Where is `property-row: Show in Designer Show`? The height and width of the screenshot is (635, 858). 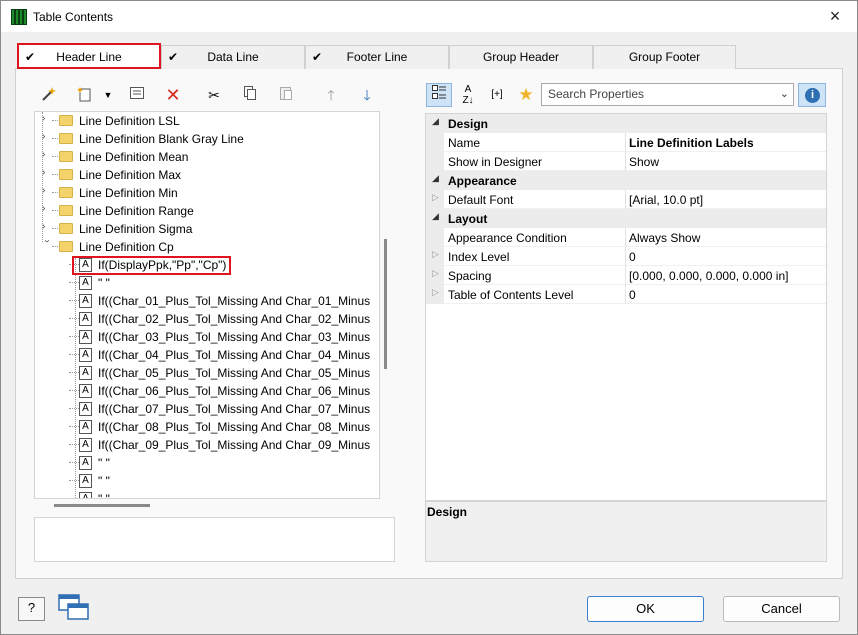 property-row: Show in Designer Show is located at coordinates (626, 161).